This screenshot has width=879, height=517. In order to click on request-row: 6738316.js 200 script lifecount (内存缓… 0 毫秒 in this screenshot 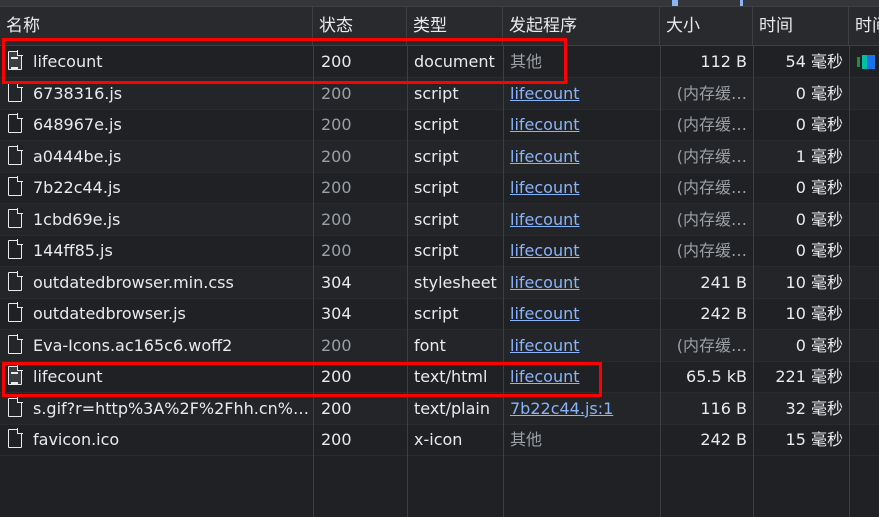, I will do `click(439, 93)`.